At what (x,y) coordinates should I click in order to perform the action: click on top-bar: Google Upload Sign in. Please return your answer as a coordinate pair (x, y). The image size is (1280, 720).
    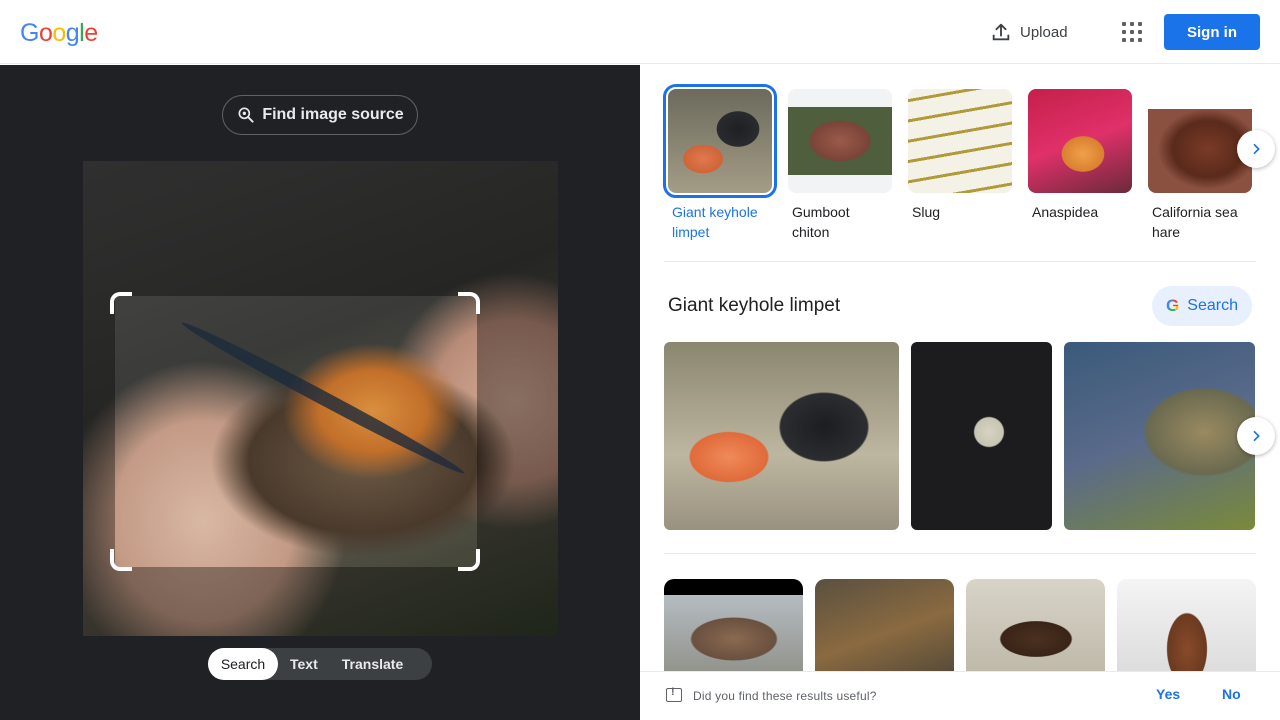
    Looking at the image, I should click on (640, 32).